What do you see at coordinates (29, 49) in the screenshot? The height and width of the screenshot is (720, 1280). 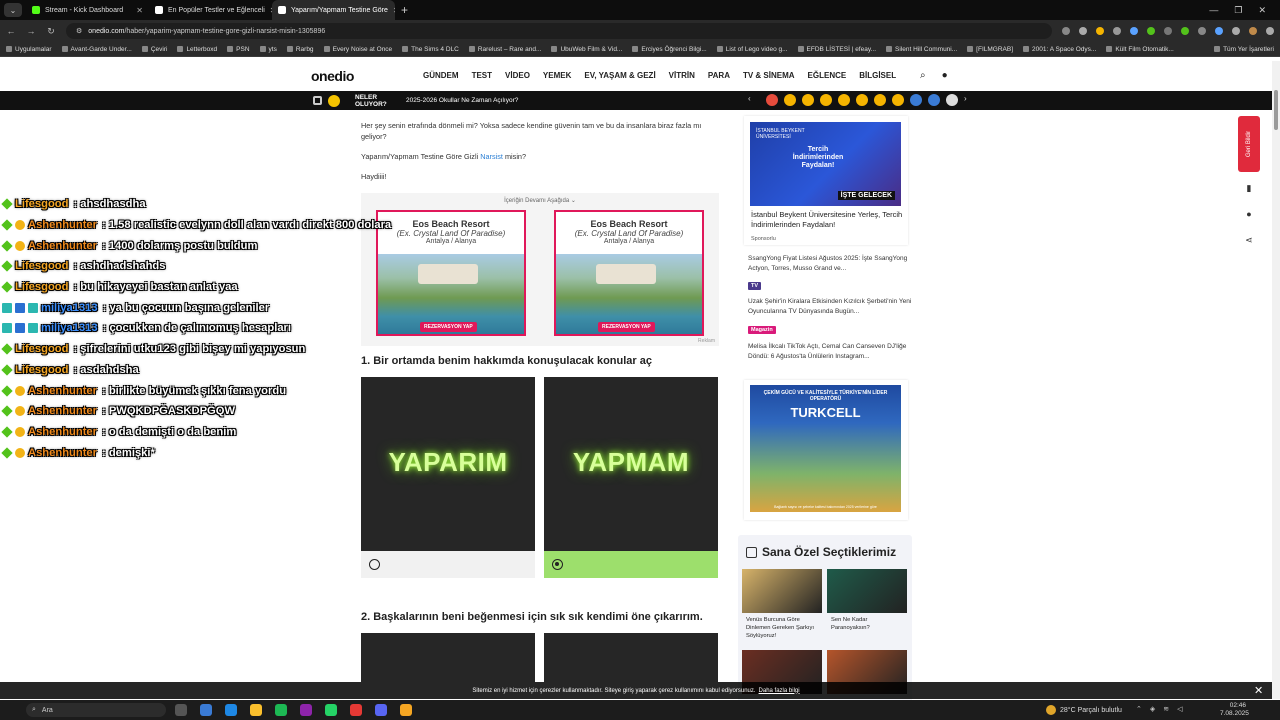 I see `bookmark-item: Uygulamalar` at bounding box center [29, 49].